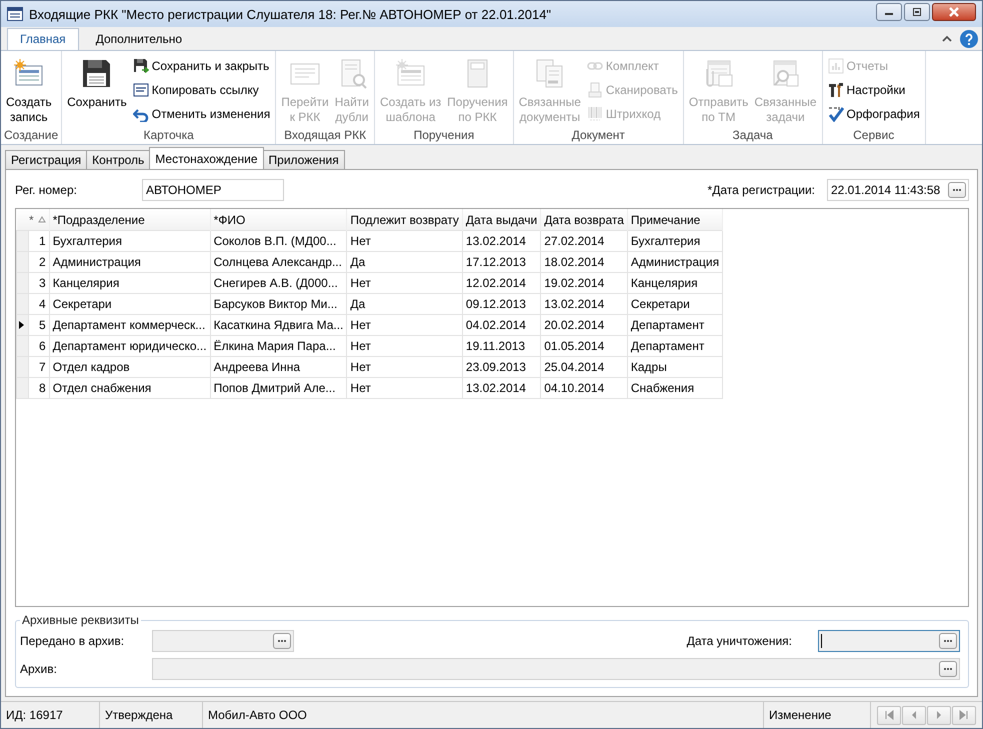 The width and height of the screenshot is (983, 729). Describe the element at coordinates (97, 83) in the screenshot. I see `ribbon-button: Сохранить` at that location.